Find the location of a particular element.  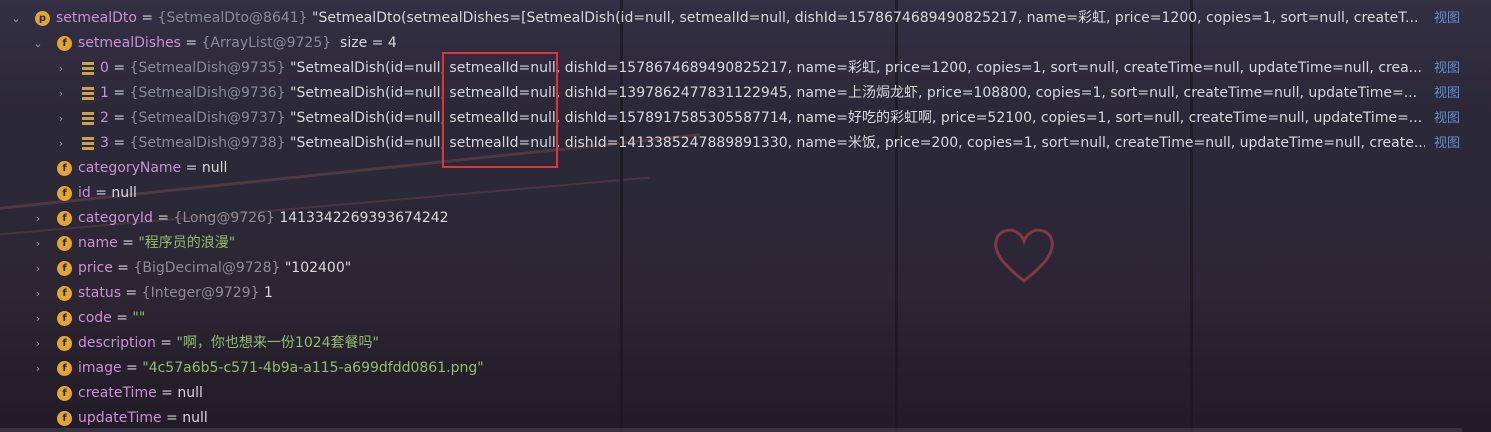

highlight-box is located at coordinates (500, 110).